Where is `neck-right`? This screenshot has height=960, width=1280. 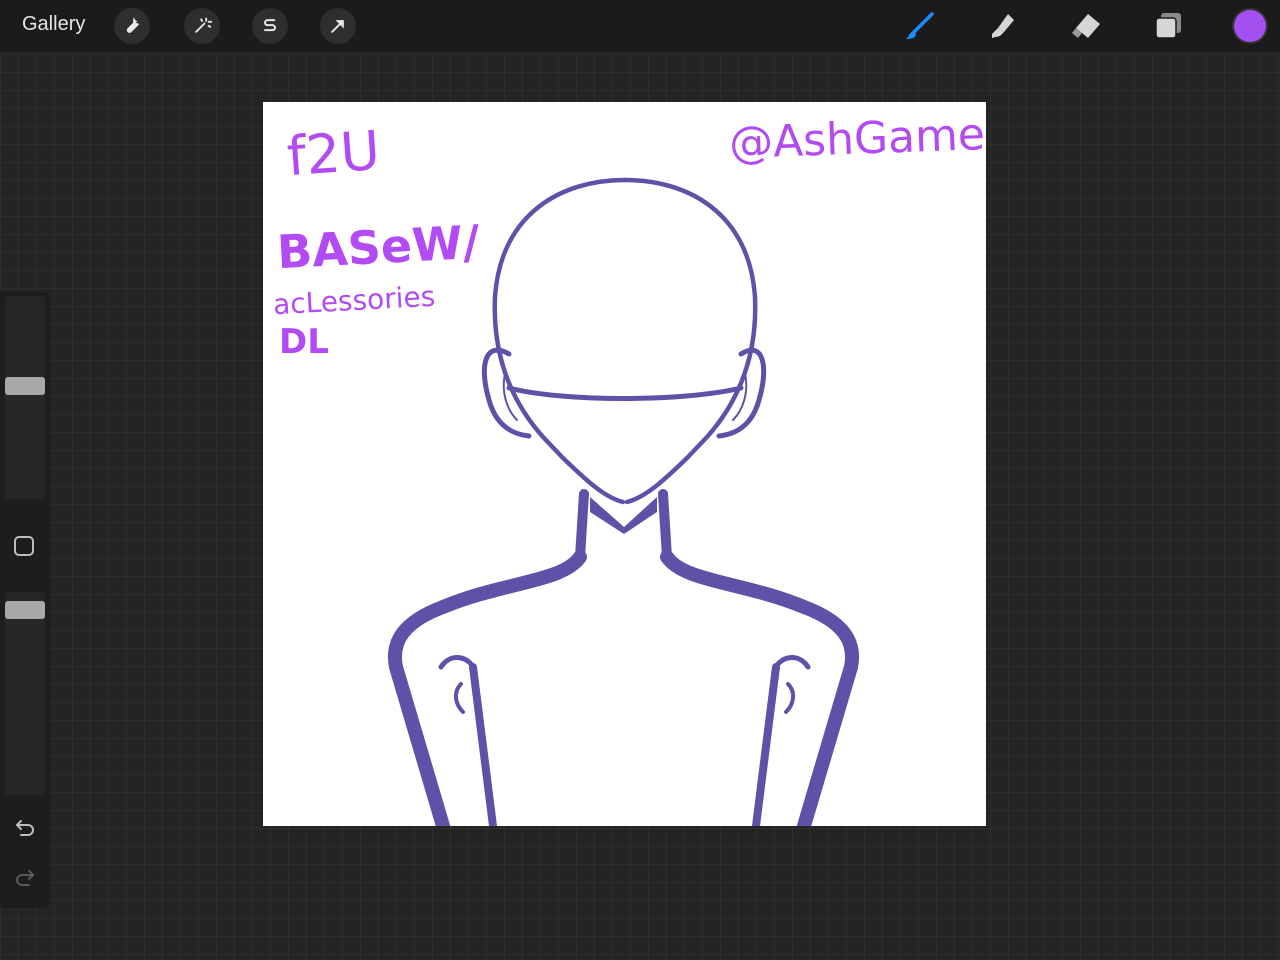
neck-right is located at coordinates (665, 525).